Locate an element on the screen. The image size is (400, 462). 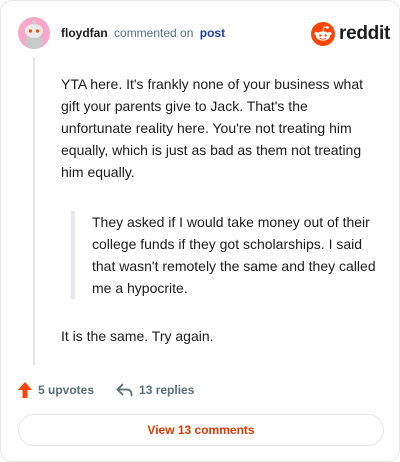
reddit-logo-icon is located at coordinates (323, 34).